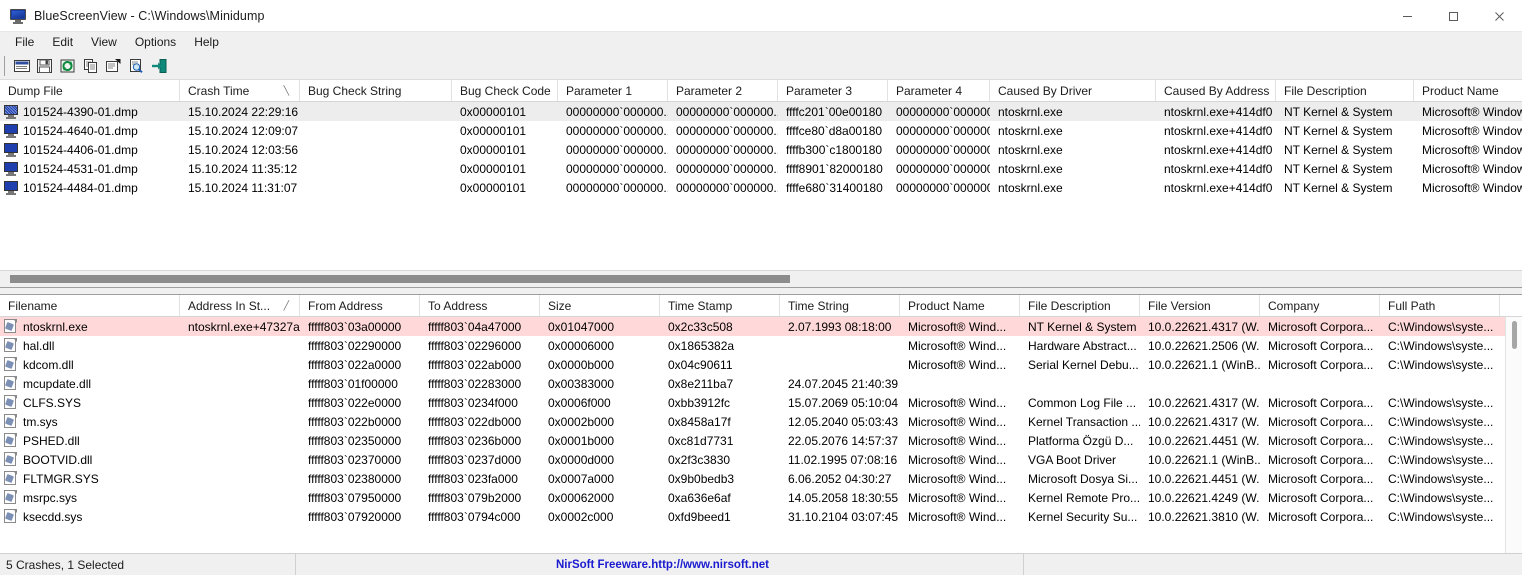 Image resolution: width=1522 pixels, height=575 pixels. Describe the element at coordinates (960, 305) in the screenshot. I see `driver-list-header-7: Product Name` at that location.